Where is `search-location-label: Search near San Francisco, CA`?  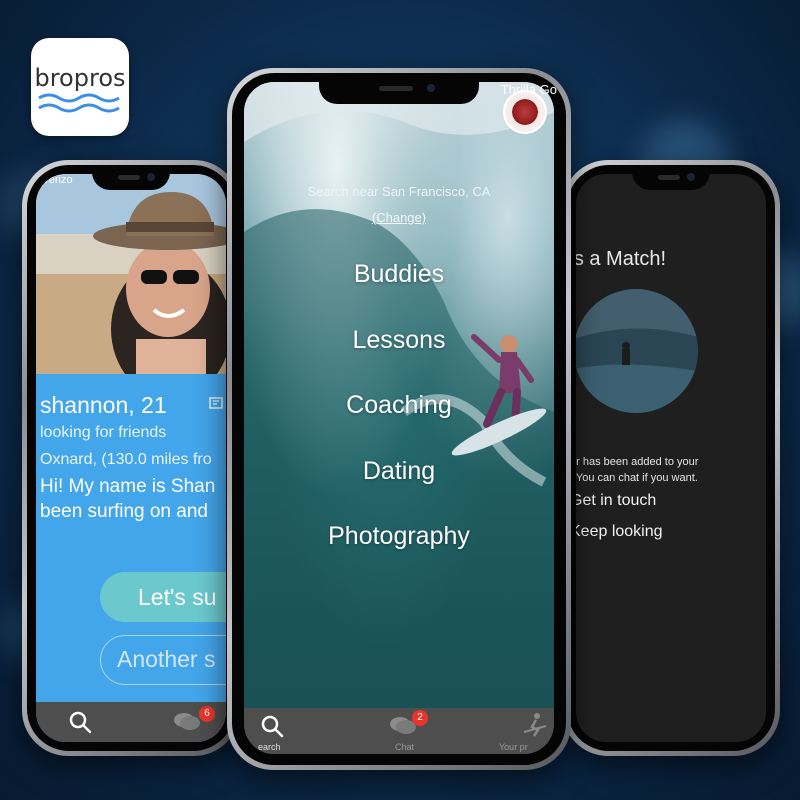
search-location-label: Search near San Francisco, CA is located at coordinates (399, 191).